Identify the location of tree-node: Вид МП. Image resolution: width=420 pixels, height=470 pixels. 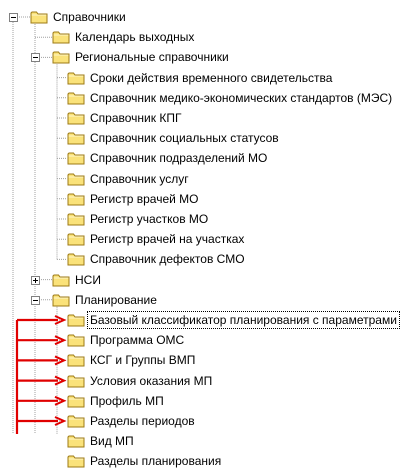
(101, 441).